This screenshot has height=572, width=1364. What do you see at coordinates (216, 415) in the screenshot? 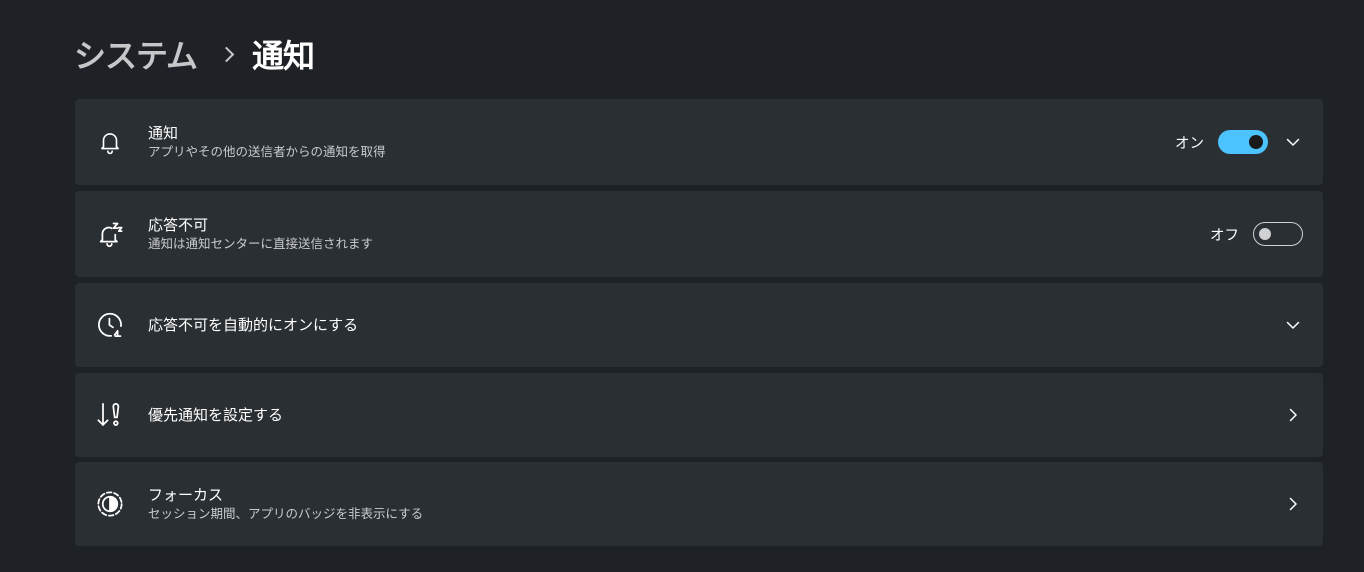
I see `setting-title: 優先通知を設定する` at bounding box center [216, 415].